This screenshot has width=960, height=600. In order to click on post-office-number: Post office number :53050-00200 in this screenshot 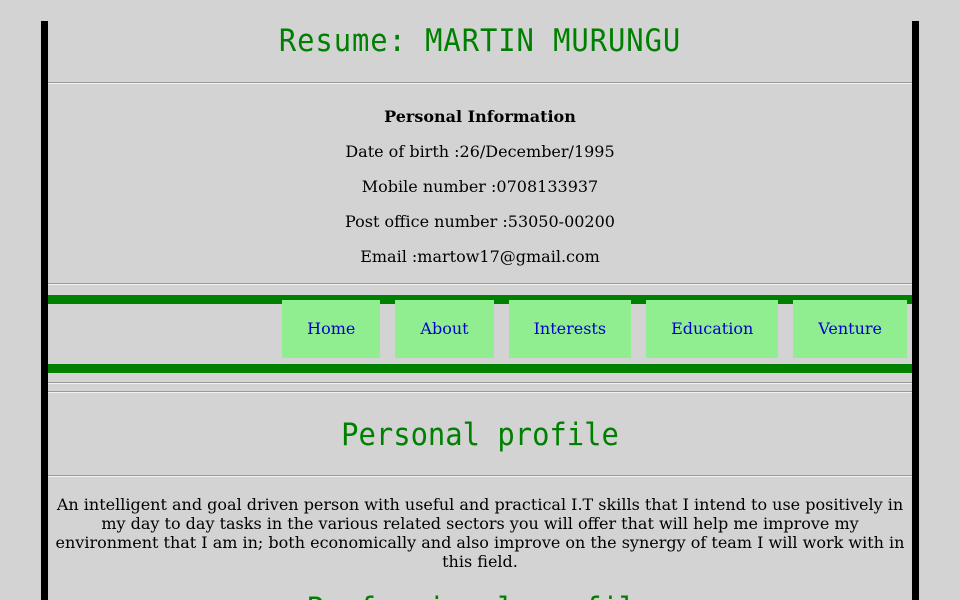, I will do `click(480, 221)`.